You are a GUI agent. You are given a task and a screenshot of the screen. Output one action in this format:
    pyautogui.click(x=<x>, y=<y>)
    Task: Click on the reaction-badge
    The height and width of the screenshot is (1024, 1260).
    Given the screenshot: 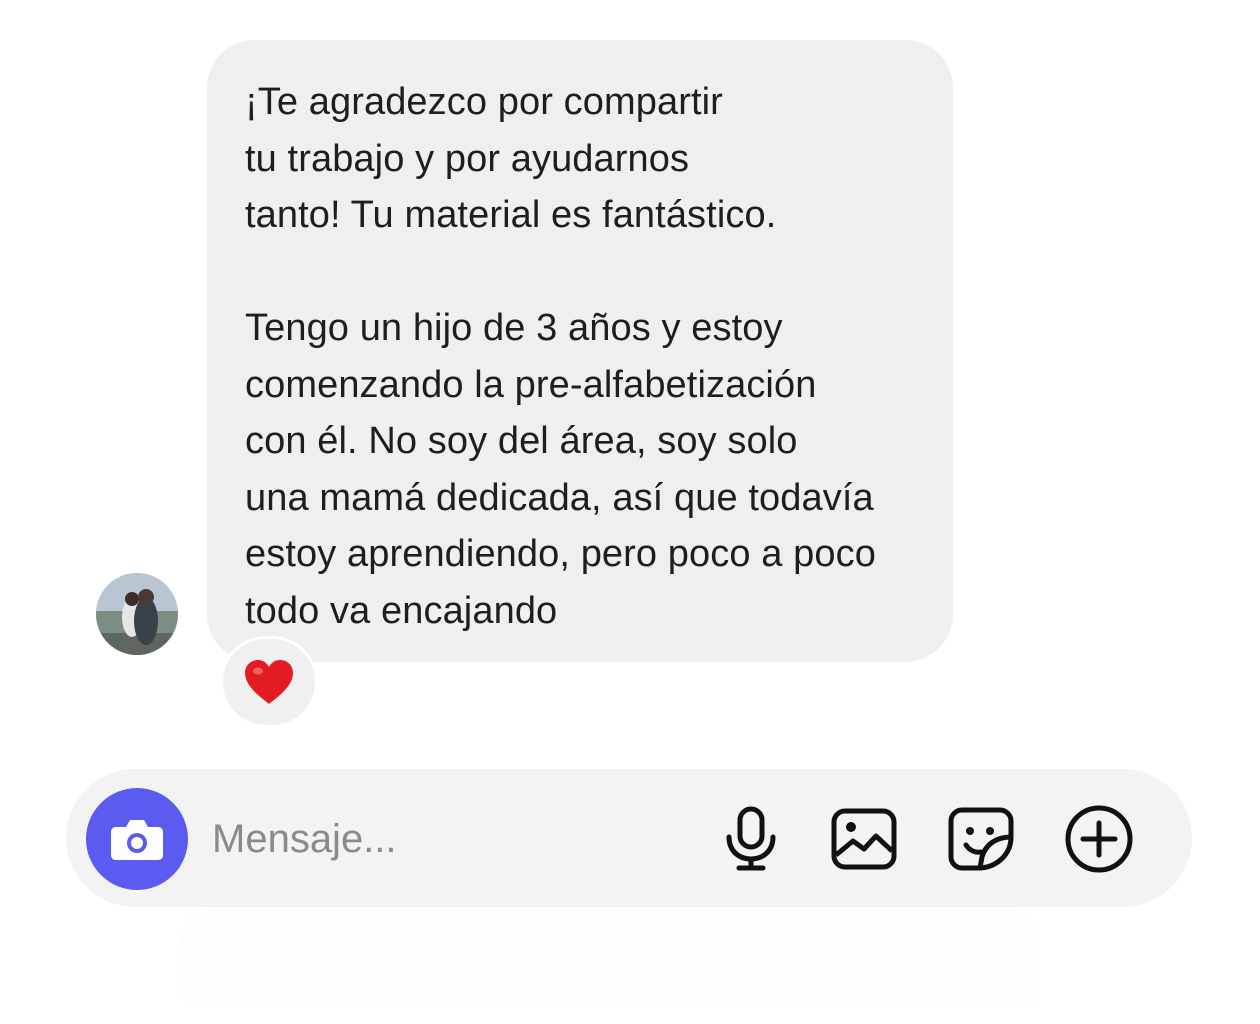 What is the action you would take?
    pyautogui.click(x=269, y=682)
    